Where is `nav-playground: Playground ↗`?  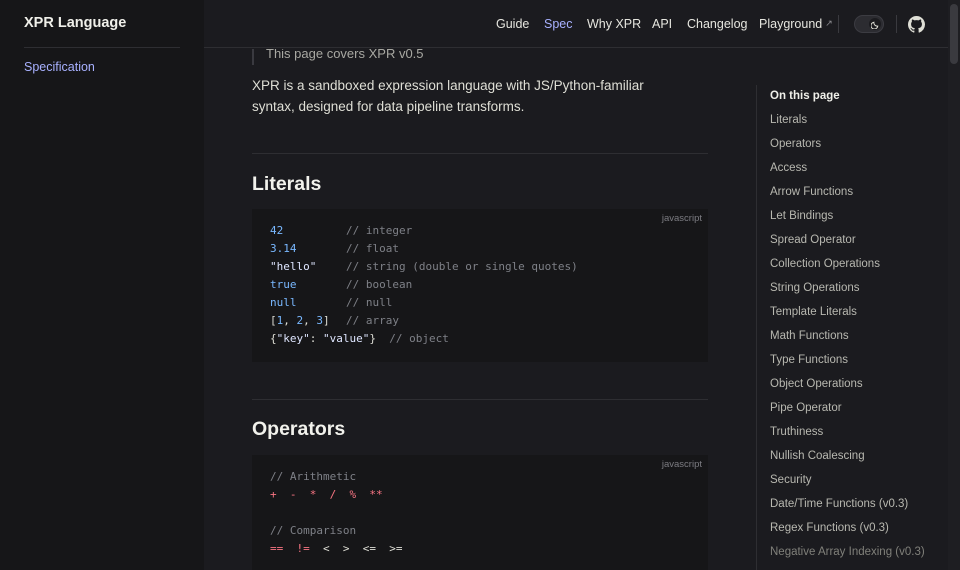 nav-playground: Playground ↗ is located at coordinates (796, 24).